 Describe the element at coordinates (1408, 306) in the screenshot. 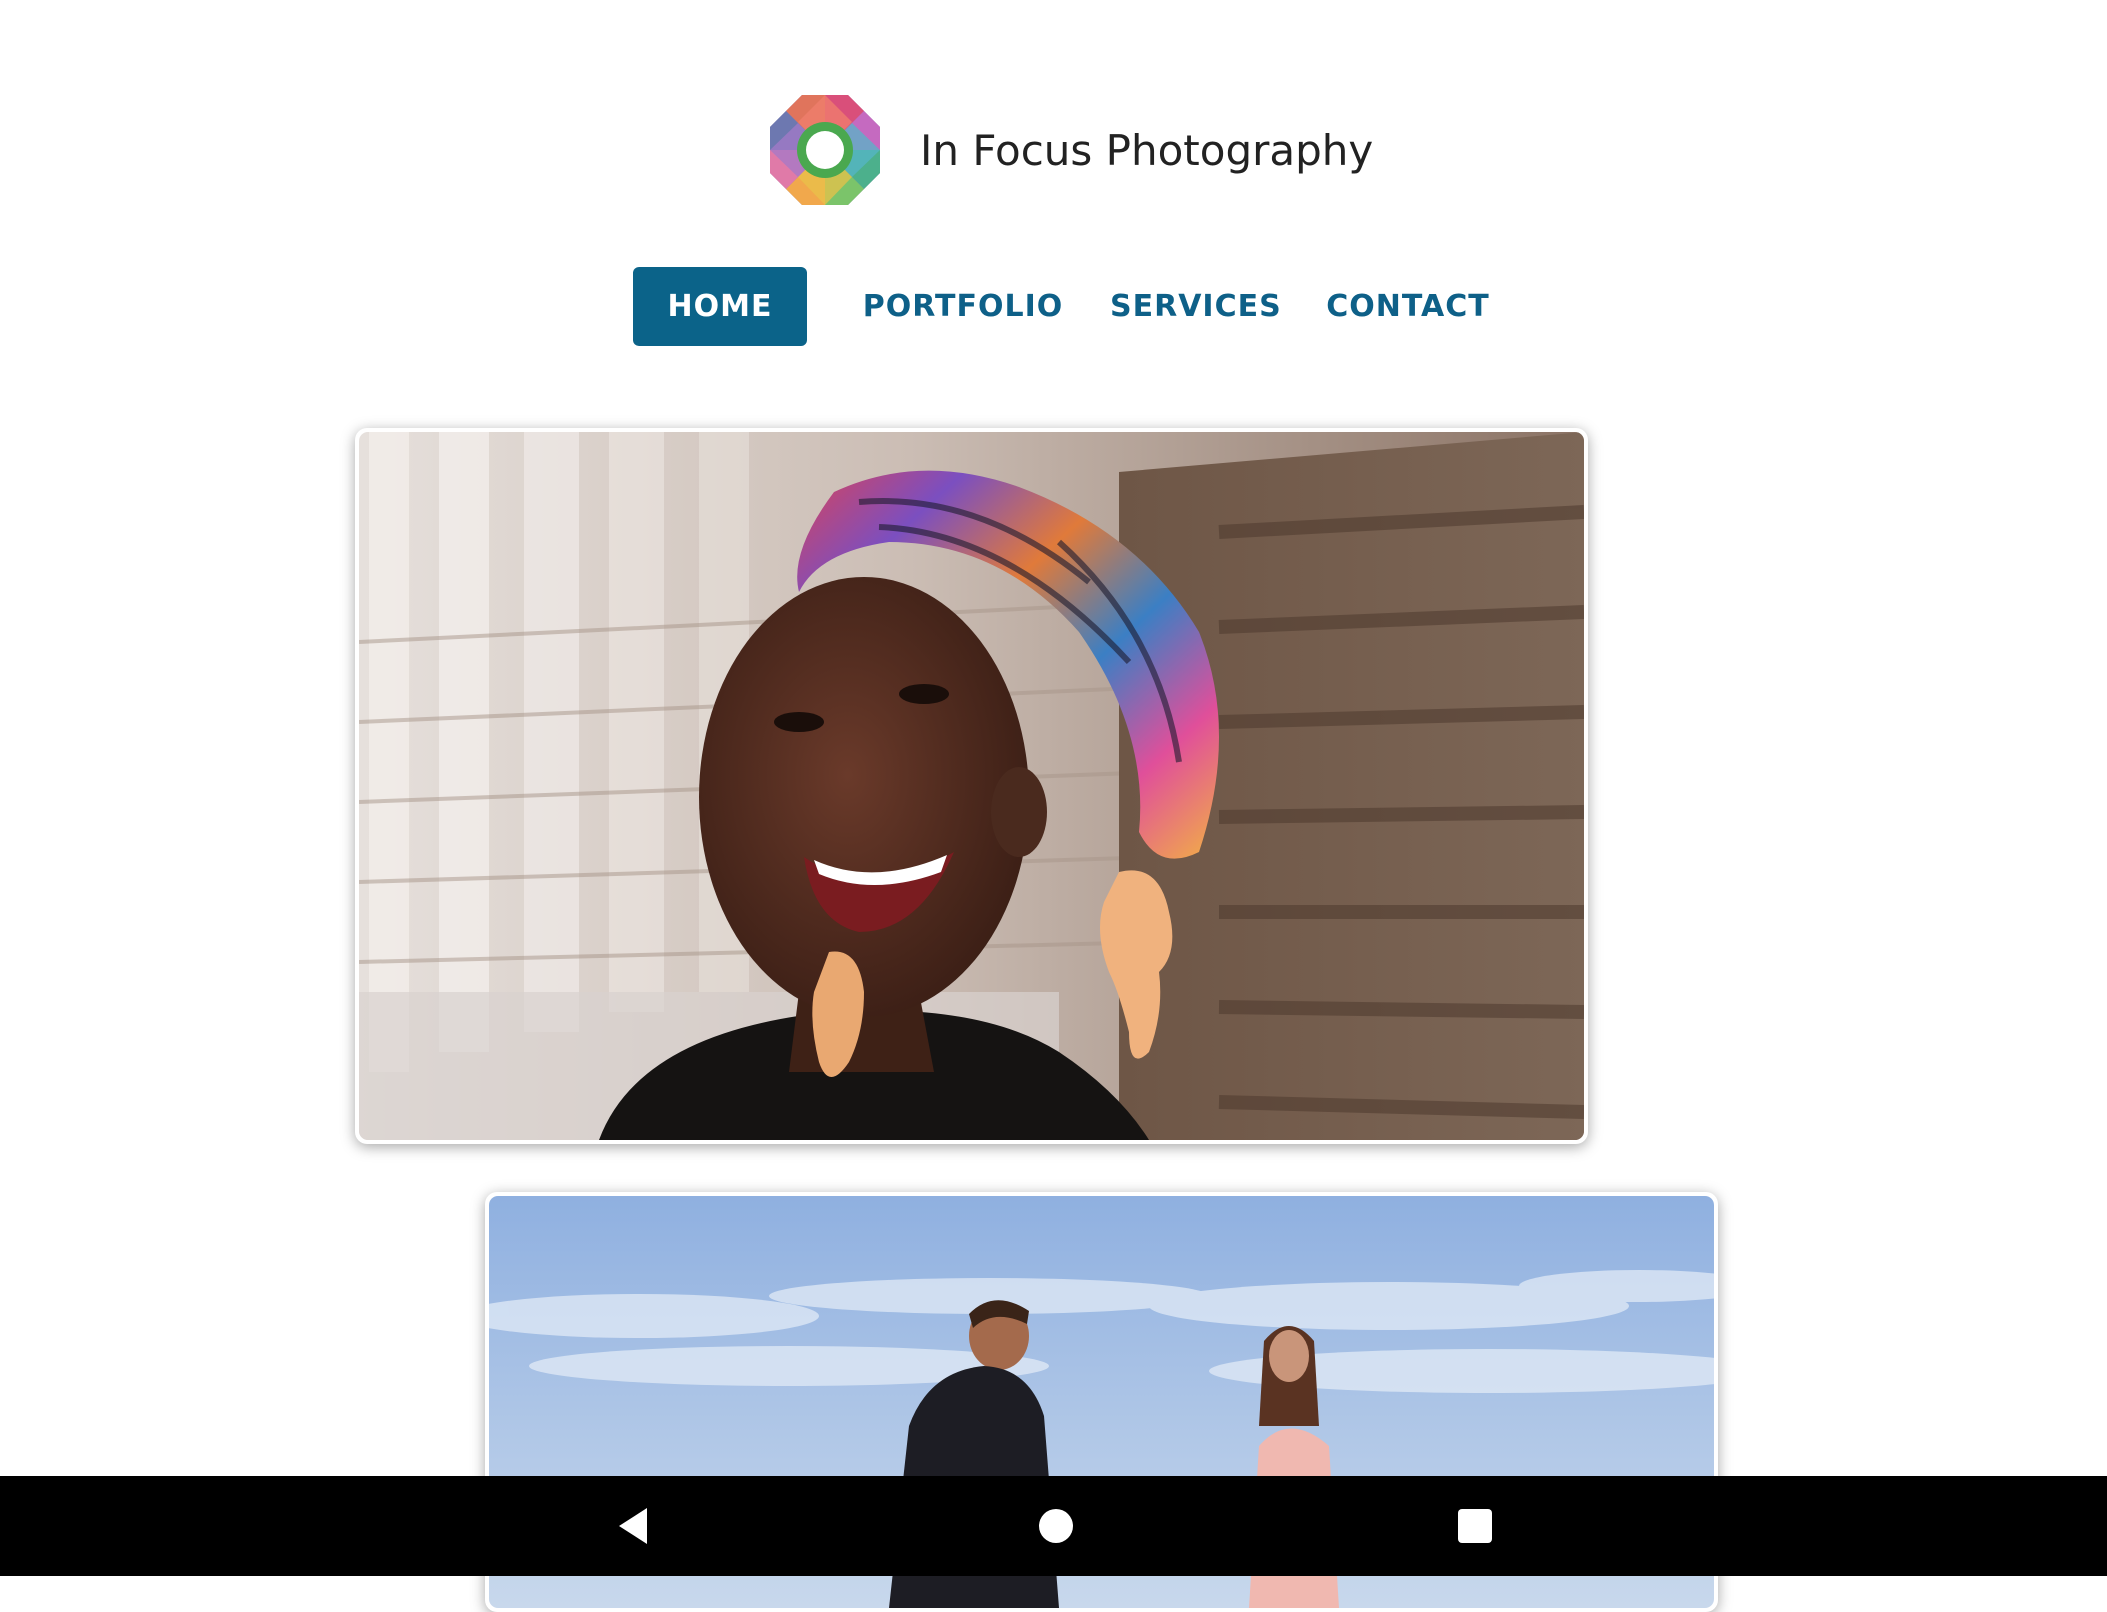

I see `nav-contact-link: CONTACT` at that location.